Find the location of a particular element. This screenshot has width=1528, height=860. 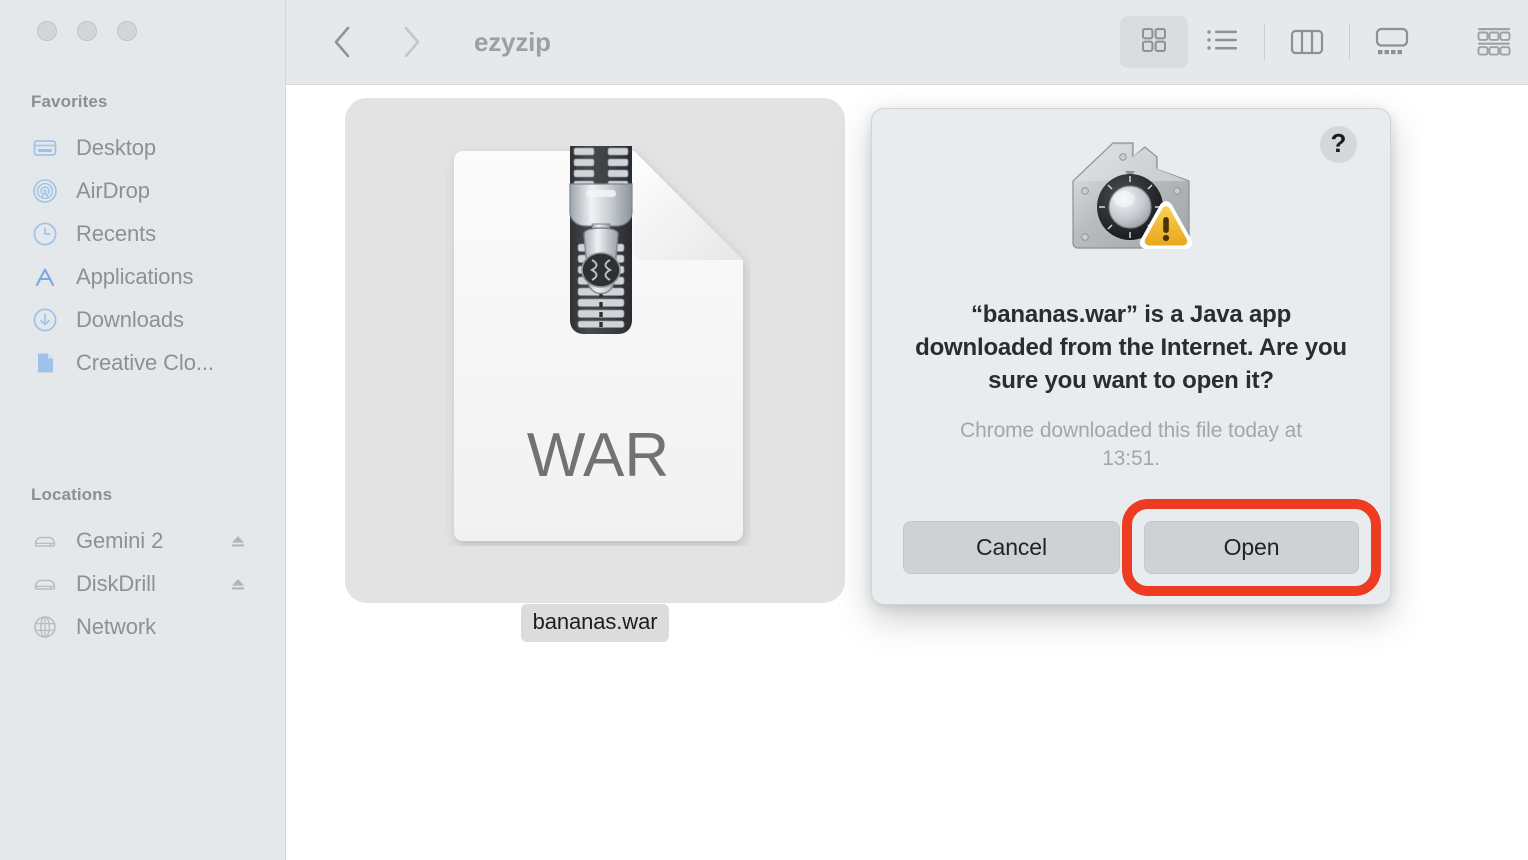

group-by-icon is located at coordinates (1494, 42).